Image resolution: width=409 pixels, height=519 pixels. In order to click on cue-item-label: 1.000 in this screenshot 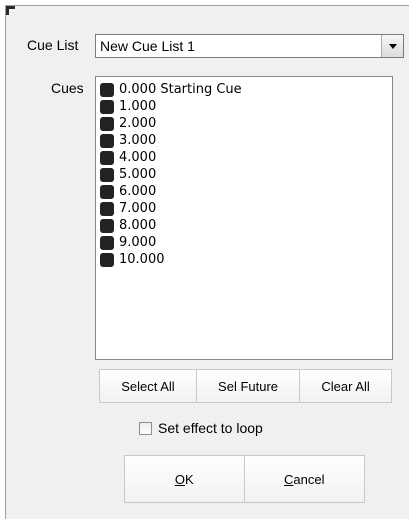, I will do `click(138, 106)`.